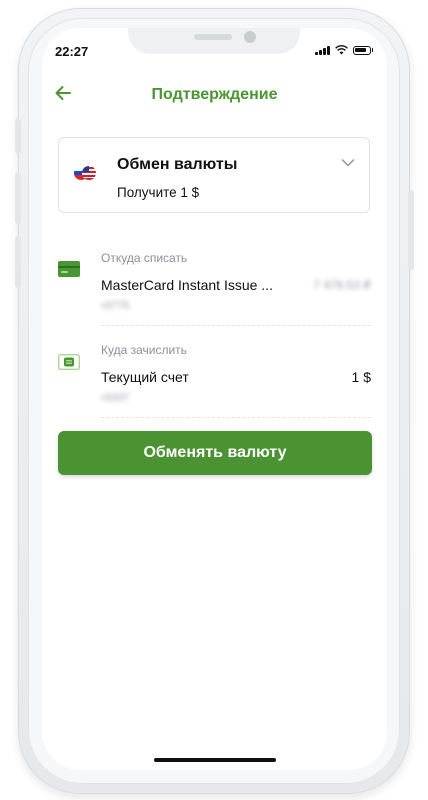 The image size is (428, 800). What do you see at coordinates (213, 37) in the screenshot?
I see `speaker` at bounding box center [213, 37].